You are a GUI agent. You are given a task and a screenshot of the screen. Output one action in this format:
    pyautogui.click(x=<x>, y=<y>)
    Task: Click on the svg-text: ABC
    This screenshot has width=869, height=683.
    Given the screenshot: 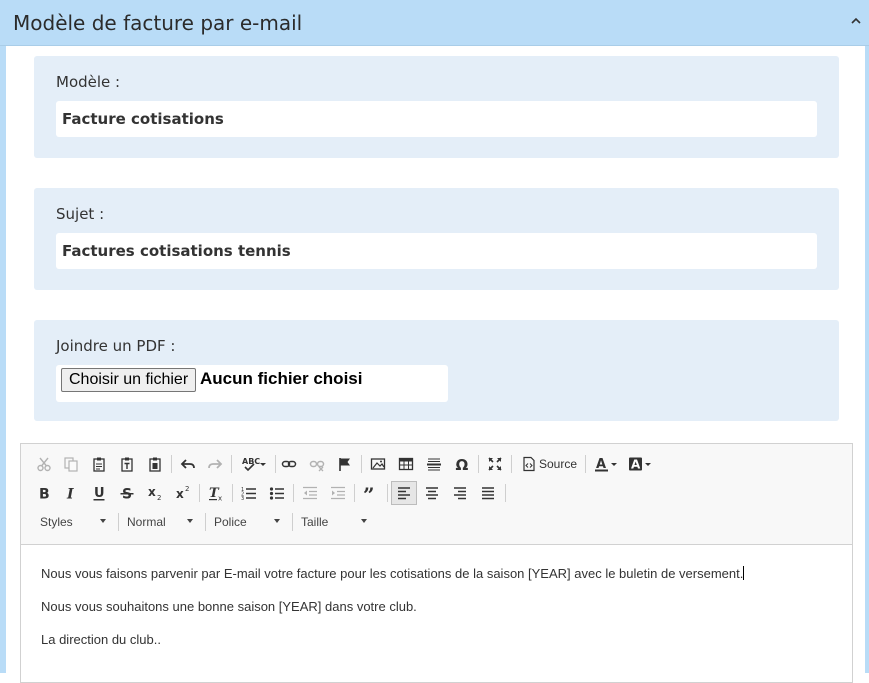 What is the action you would take?
    pyautogui.click(x=251, y=461)
    